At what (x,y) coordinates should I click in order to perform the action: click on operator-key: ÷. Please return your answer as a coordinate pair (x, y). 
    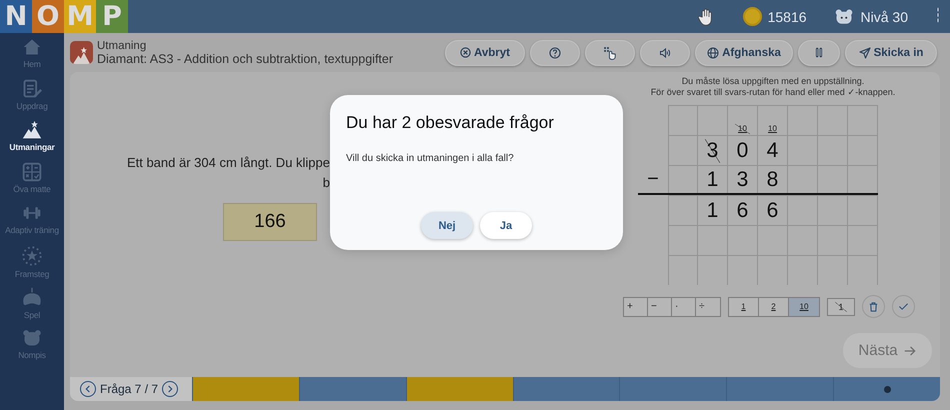
    Looking at the image, I should click on (708, 307).